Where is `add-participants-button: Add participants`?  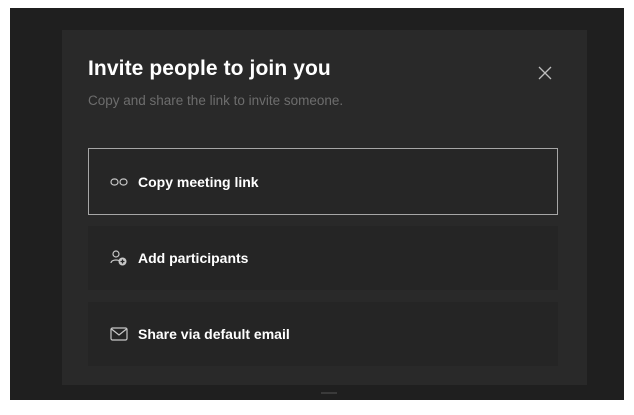 add-participants-button: Add participants is located at coordinates (323, 258).